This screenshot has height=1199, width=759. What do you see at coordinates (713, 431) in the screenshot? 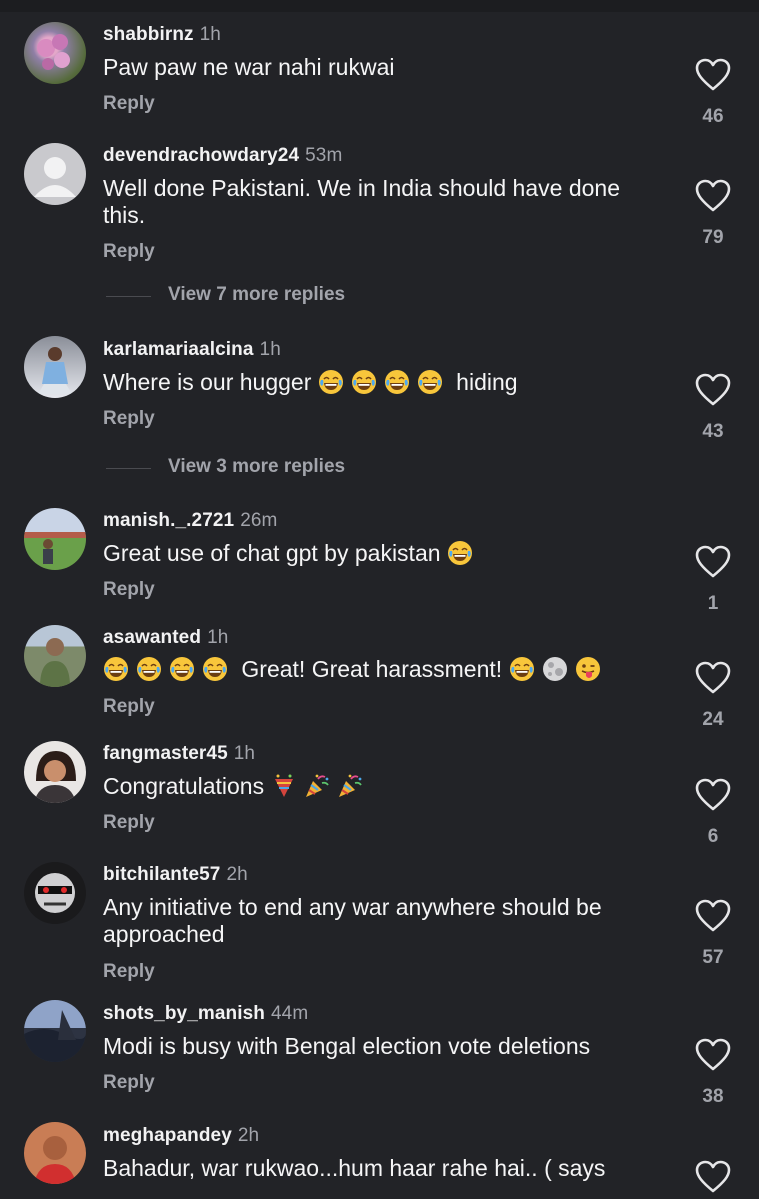
I see `like-count: 43` at bounding box center [713, 431].